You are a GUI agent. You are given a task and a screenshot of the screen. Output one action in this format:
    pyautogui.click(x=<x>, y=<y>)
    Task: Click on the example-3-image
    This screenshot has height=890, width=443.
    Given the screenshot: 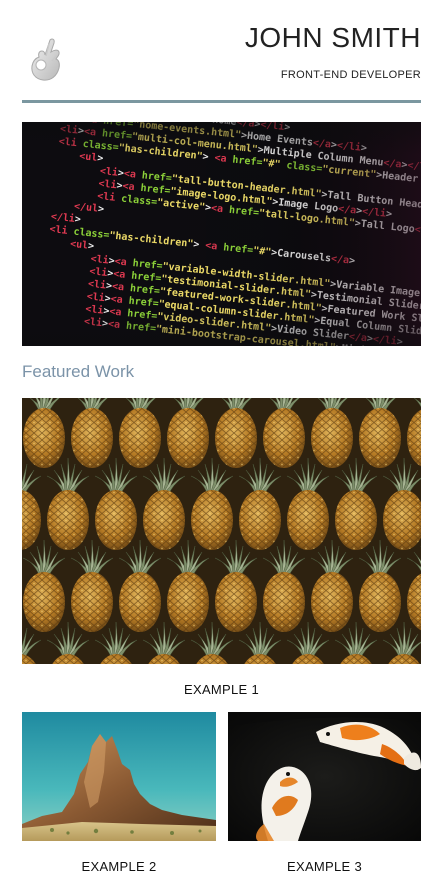 What is the action you would take?
    pyautogui.click(x=324, y=776)
    